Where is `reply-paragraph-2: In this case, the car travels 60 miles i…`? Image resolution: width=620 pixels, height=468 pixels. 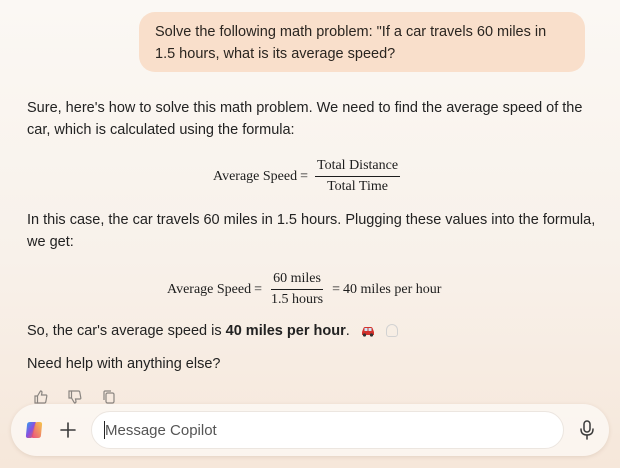 reply-paragraph-2: In this case, the car travels 60 miles i… is located at coordinates (311, 231).